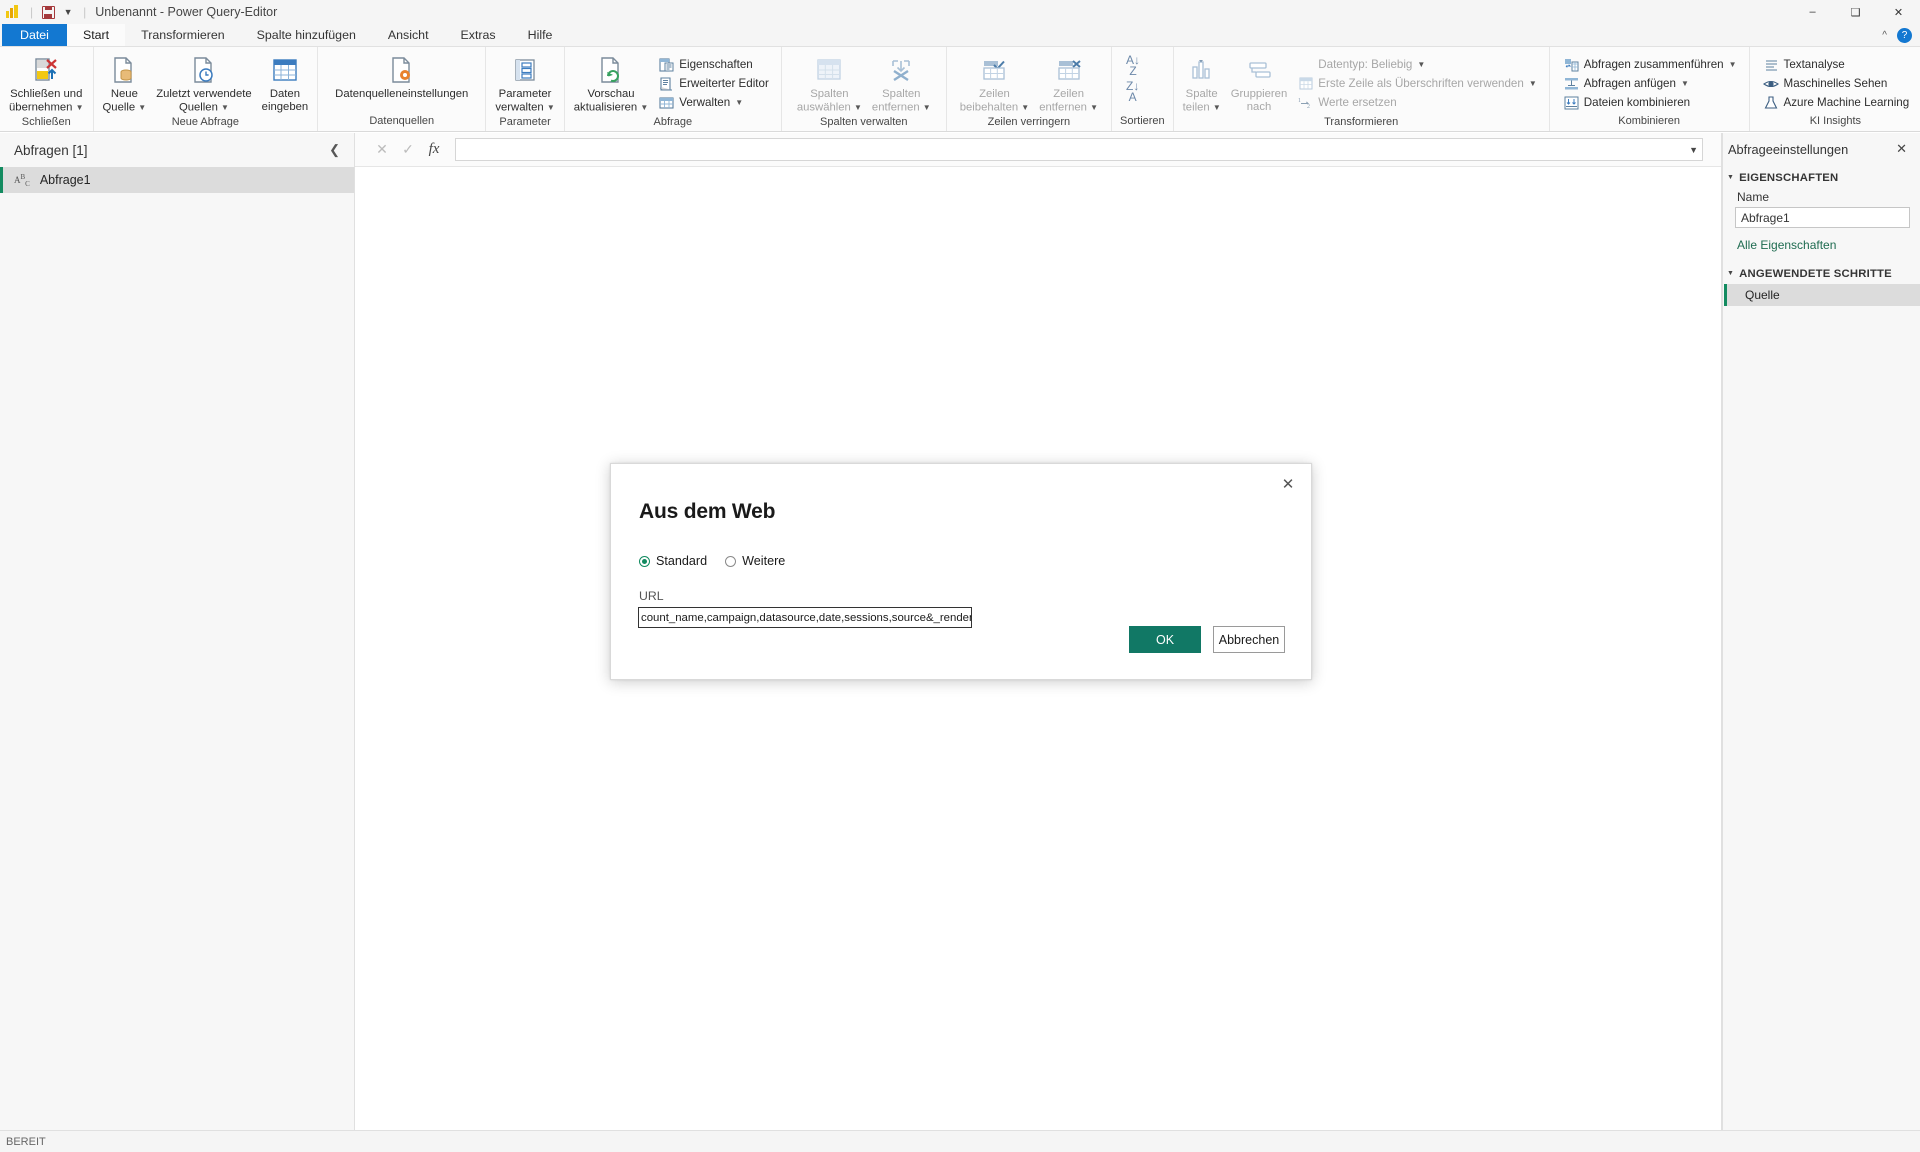  I want to click on radio-standard-label: Standard, so click(682, 561).